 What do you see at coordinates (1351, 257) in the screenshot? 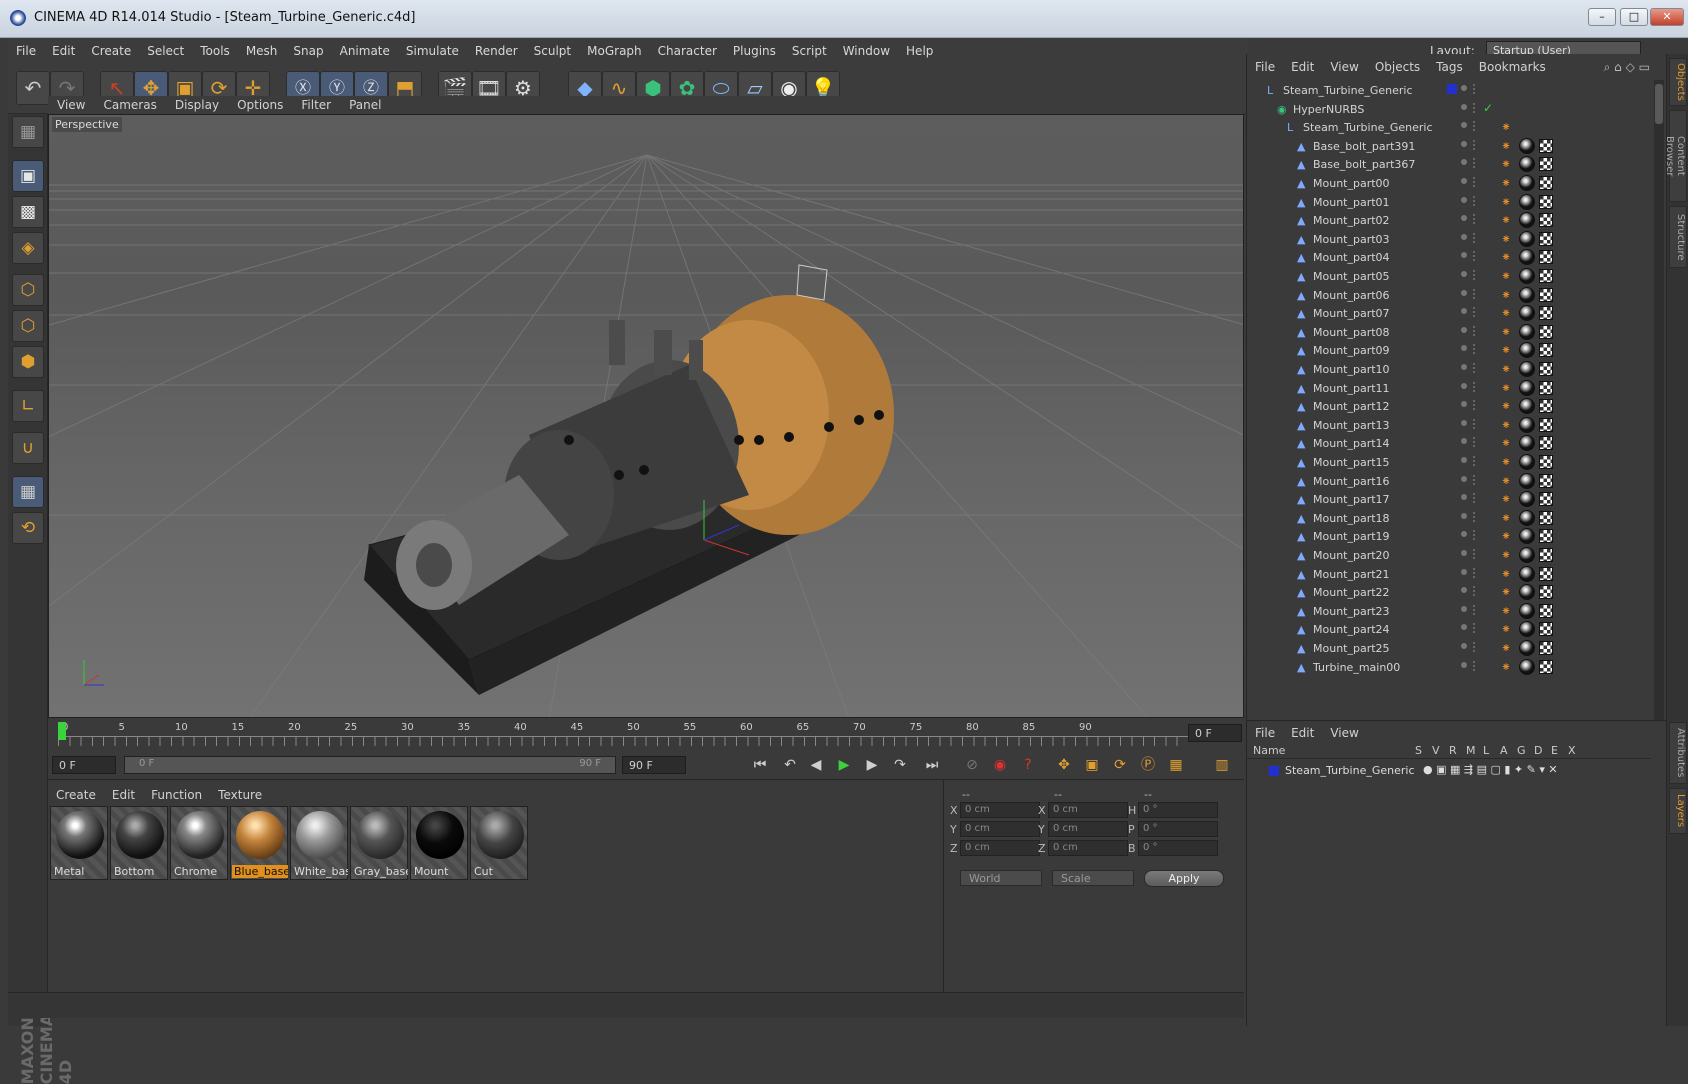
I see `object-name: Mount_part04` at bounding box center [1351, 257].